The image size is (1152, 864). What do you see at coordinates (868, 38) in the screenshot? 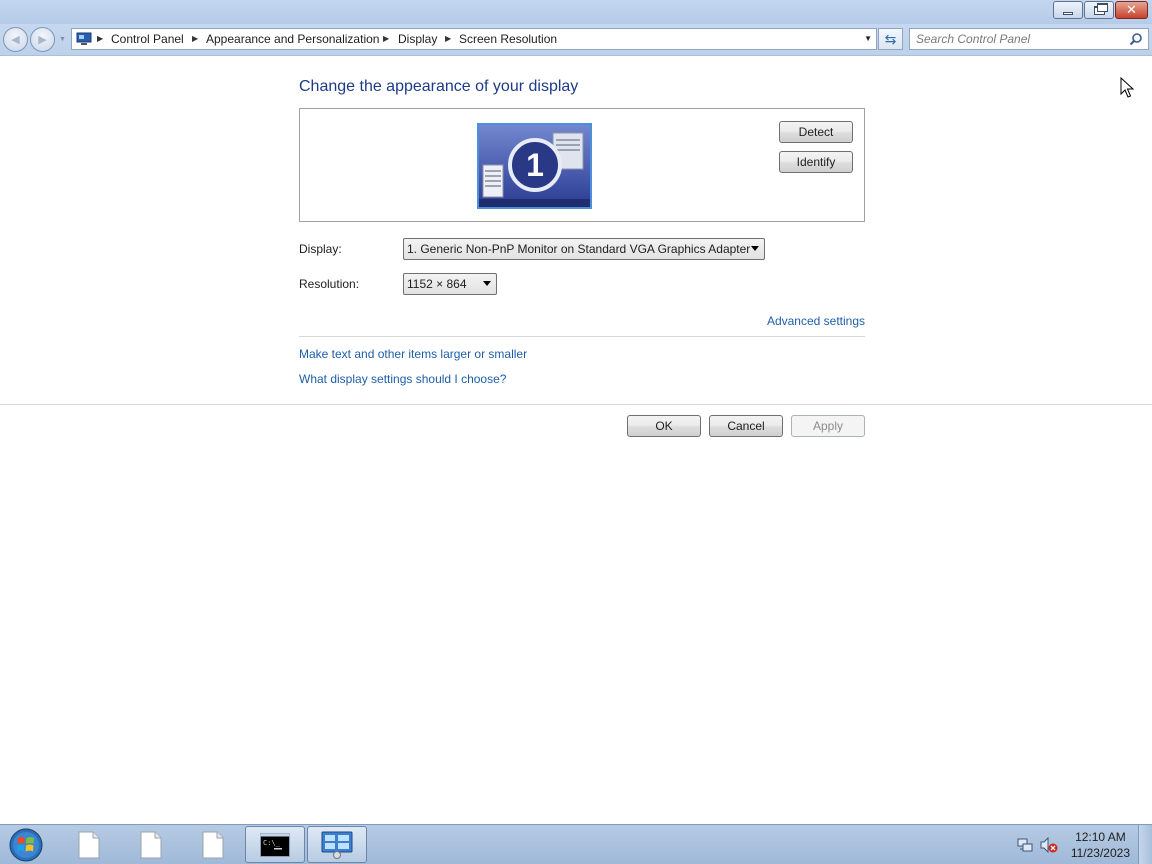
I see `address-dropdown-icon: ▼` at bounding box center [868, 38].